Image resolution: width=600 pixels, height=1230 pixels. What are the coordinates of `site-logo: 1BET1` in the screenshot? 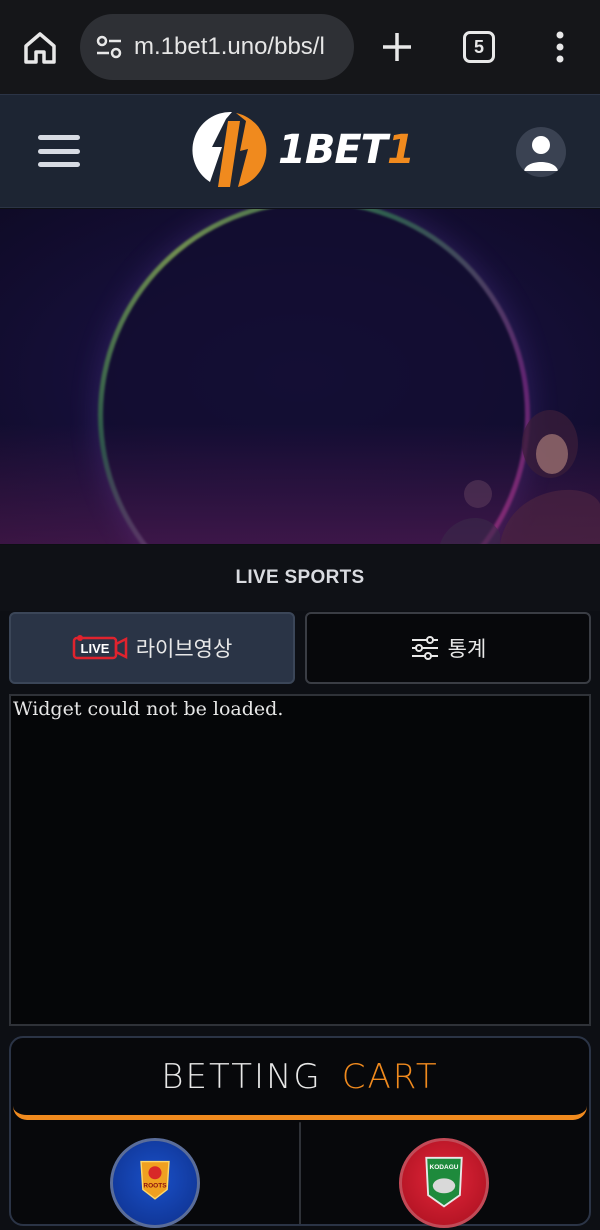 It's located at (303, 150).